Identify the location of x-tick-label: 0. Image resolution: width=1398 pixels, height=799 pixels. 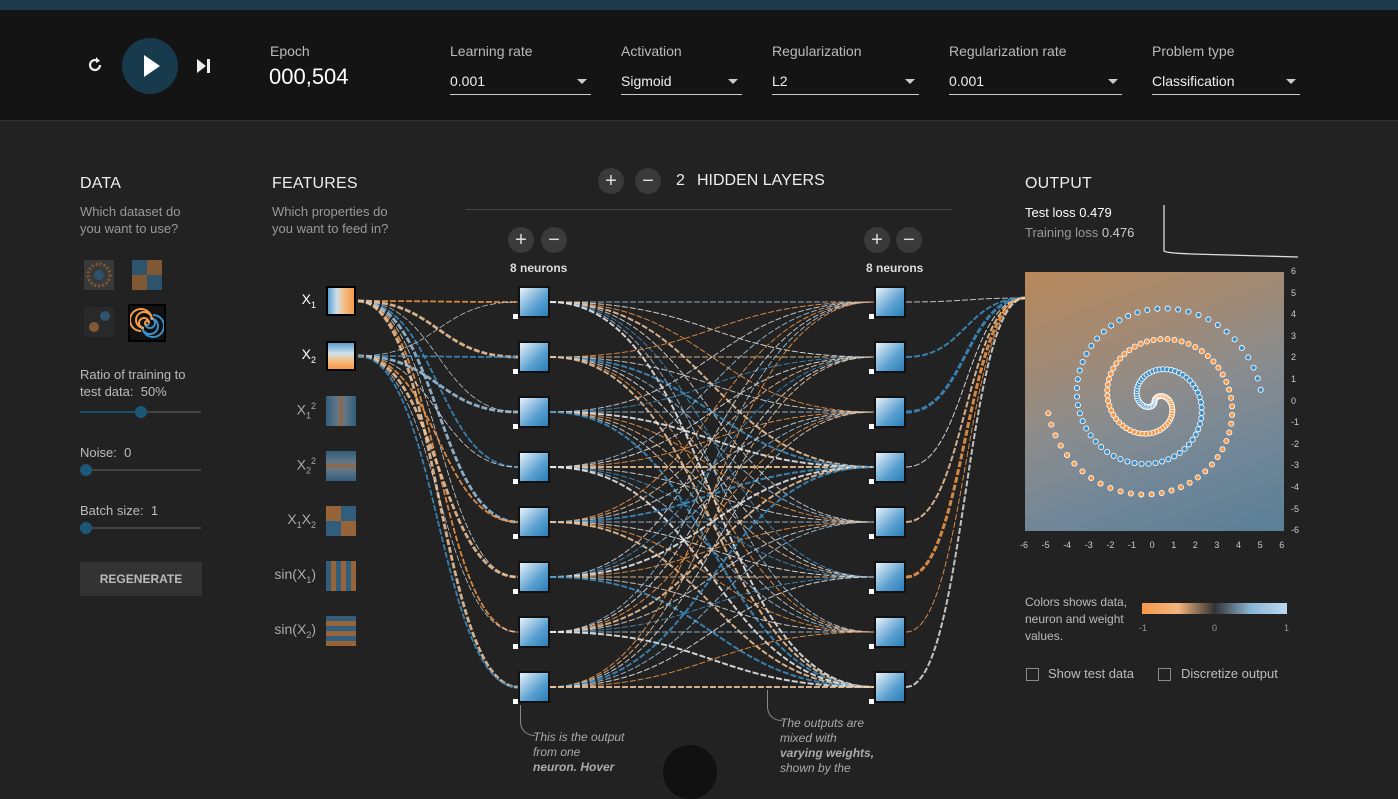
(1152, 545).